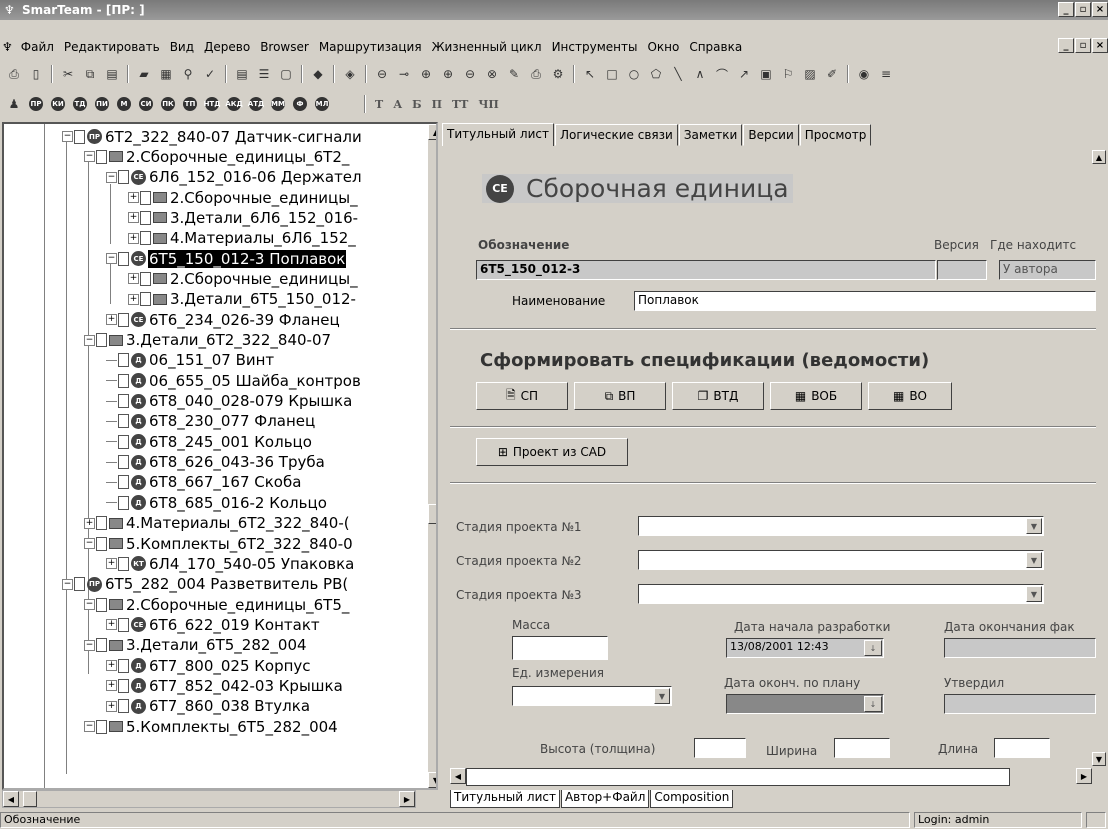  I want to click on paint-icon: ✎, so click(514, 74).